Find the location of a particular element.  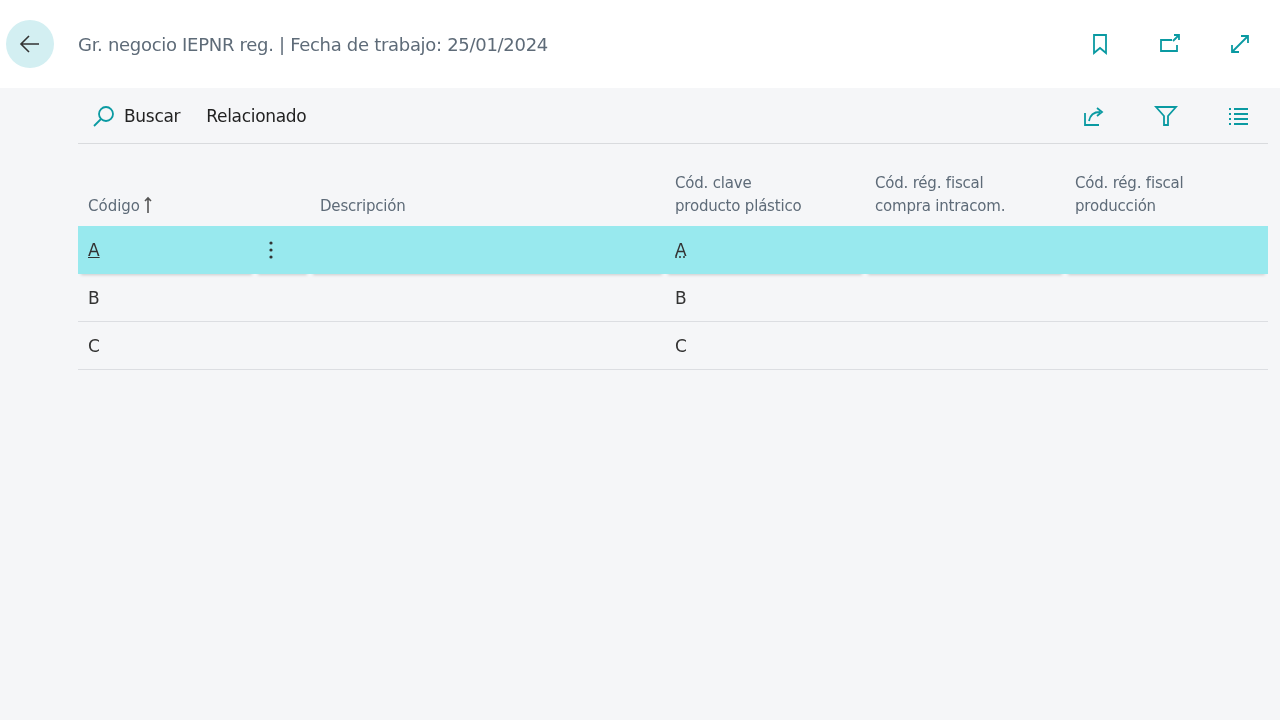

code-link: C is located at coordinates (94, 345).